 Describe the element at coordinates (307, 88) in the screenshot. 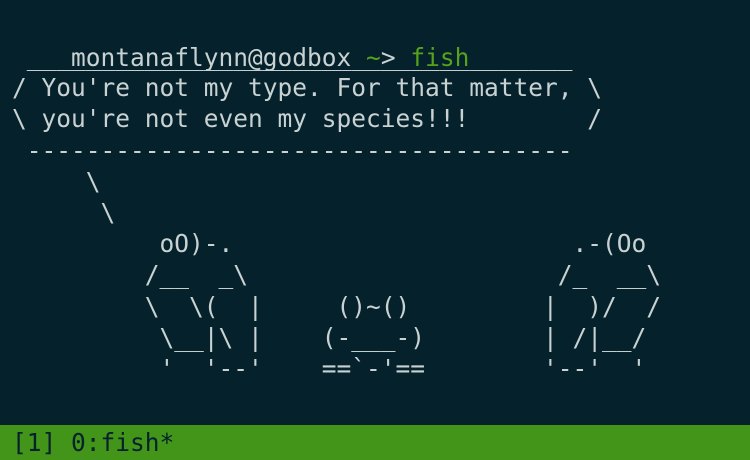

I see `speech-bubble-line: / You're not my type. For that matter, \` at that location.